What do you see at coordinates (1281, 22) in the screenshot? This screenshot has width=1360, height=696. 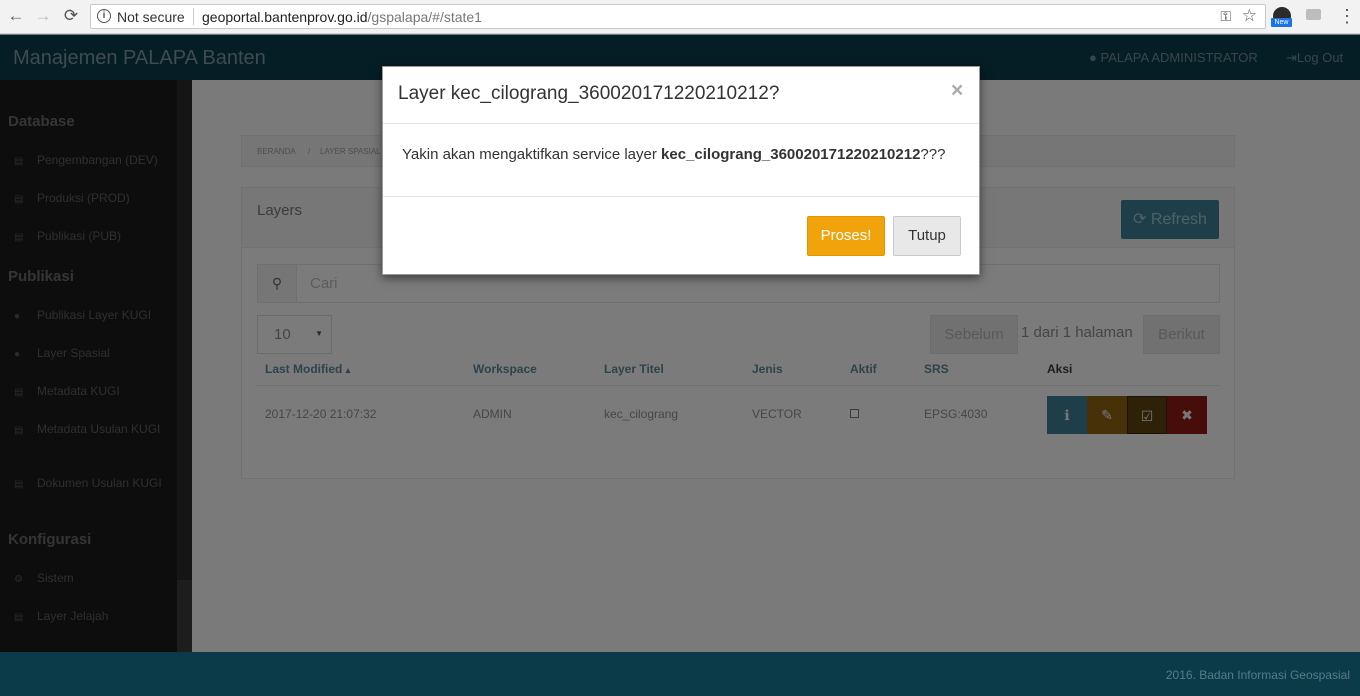 I see `new-badge: New` at bounding box center [1281, 22].